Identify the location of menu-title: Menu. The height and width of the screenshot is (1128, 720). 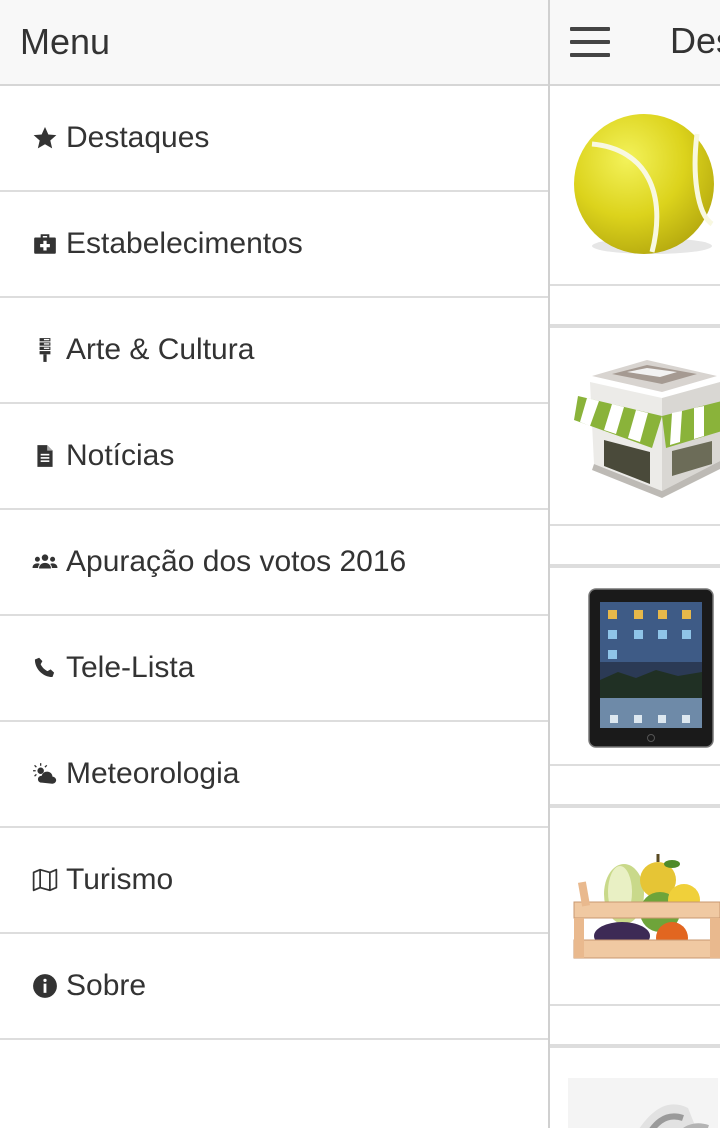
(65, 41).